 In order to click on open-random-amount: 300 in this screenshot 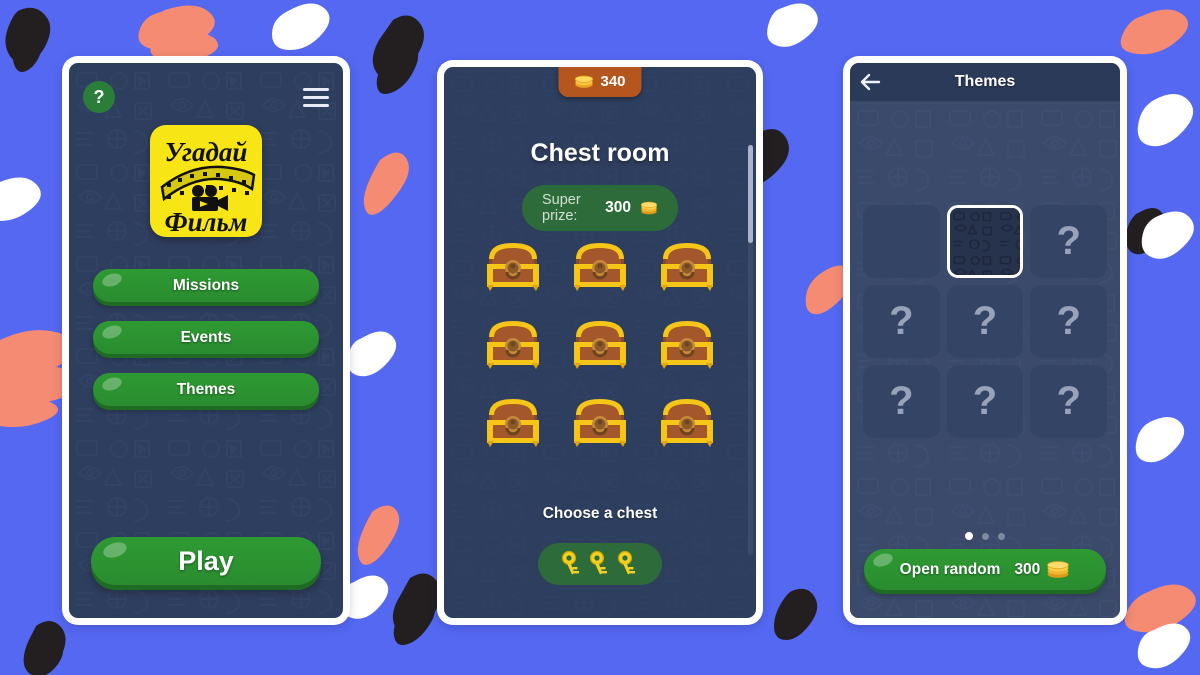, I will do `click(1027, 569)`.